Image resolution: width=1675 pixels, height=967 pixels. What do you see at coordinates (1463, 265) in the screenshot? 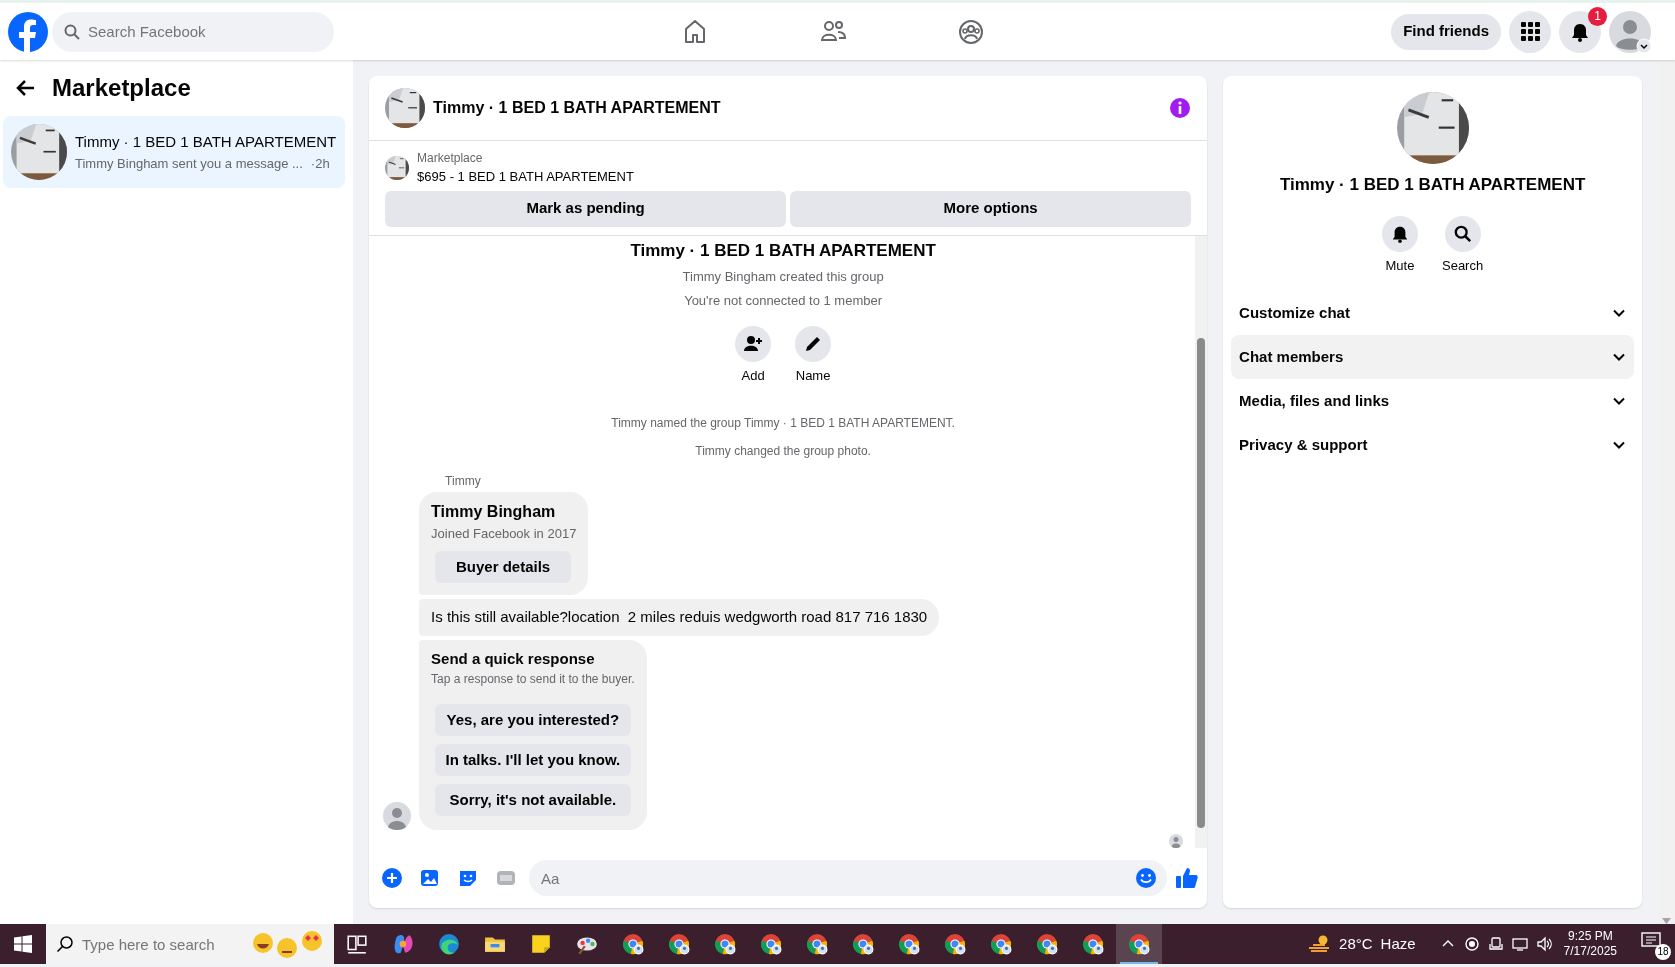
I see `action-label: Search` at bounding box center [1463, 265].